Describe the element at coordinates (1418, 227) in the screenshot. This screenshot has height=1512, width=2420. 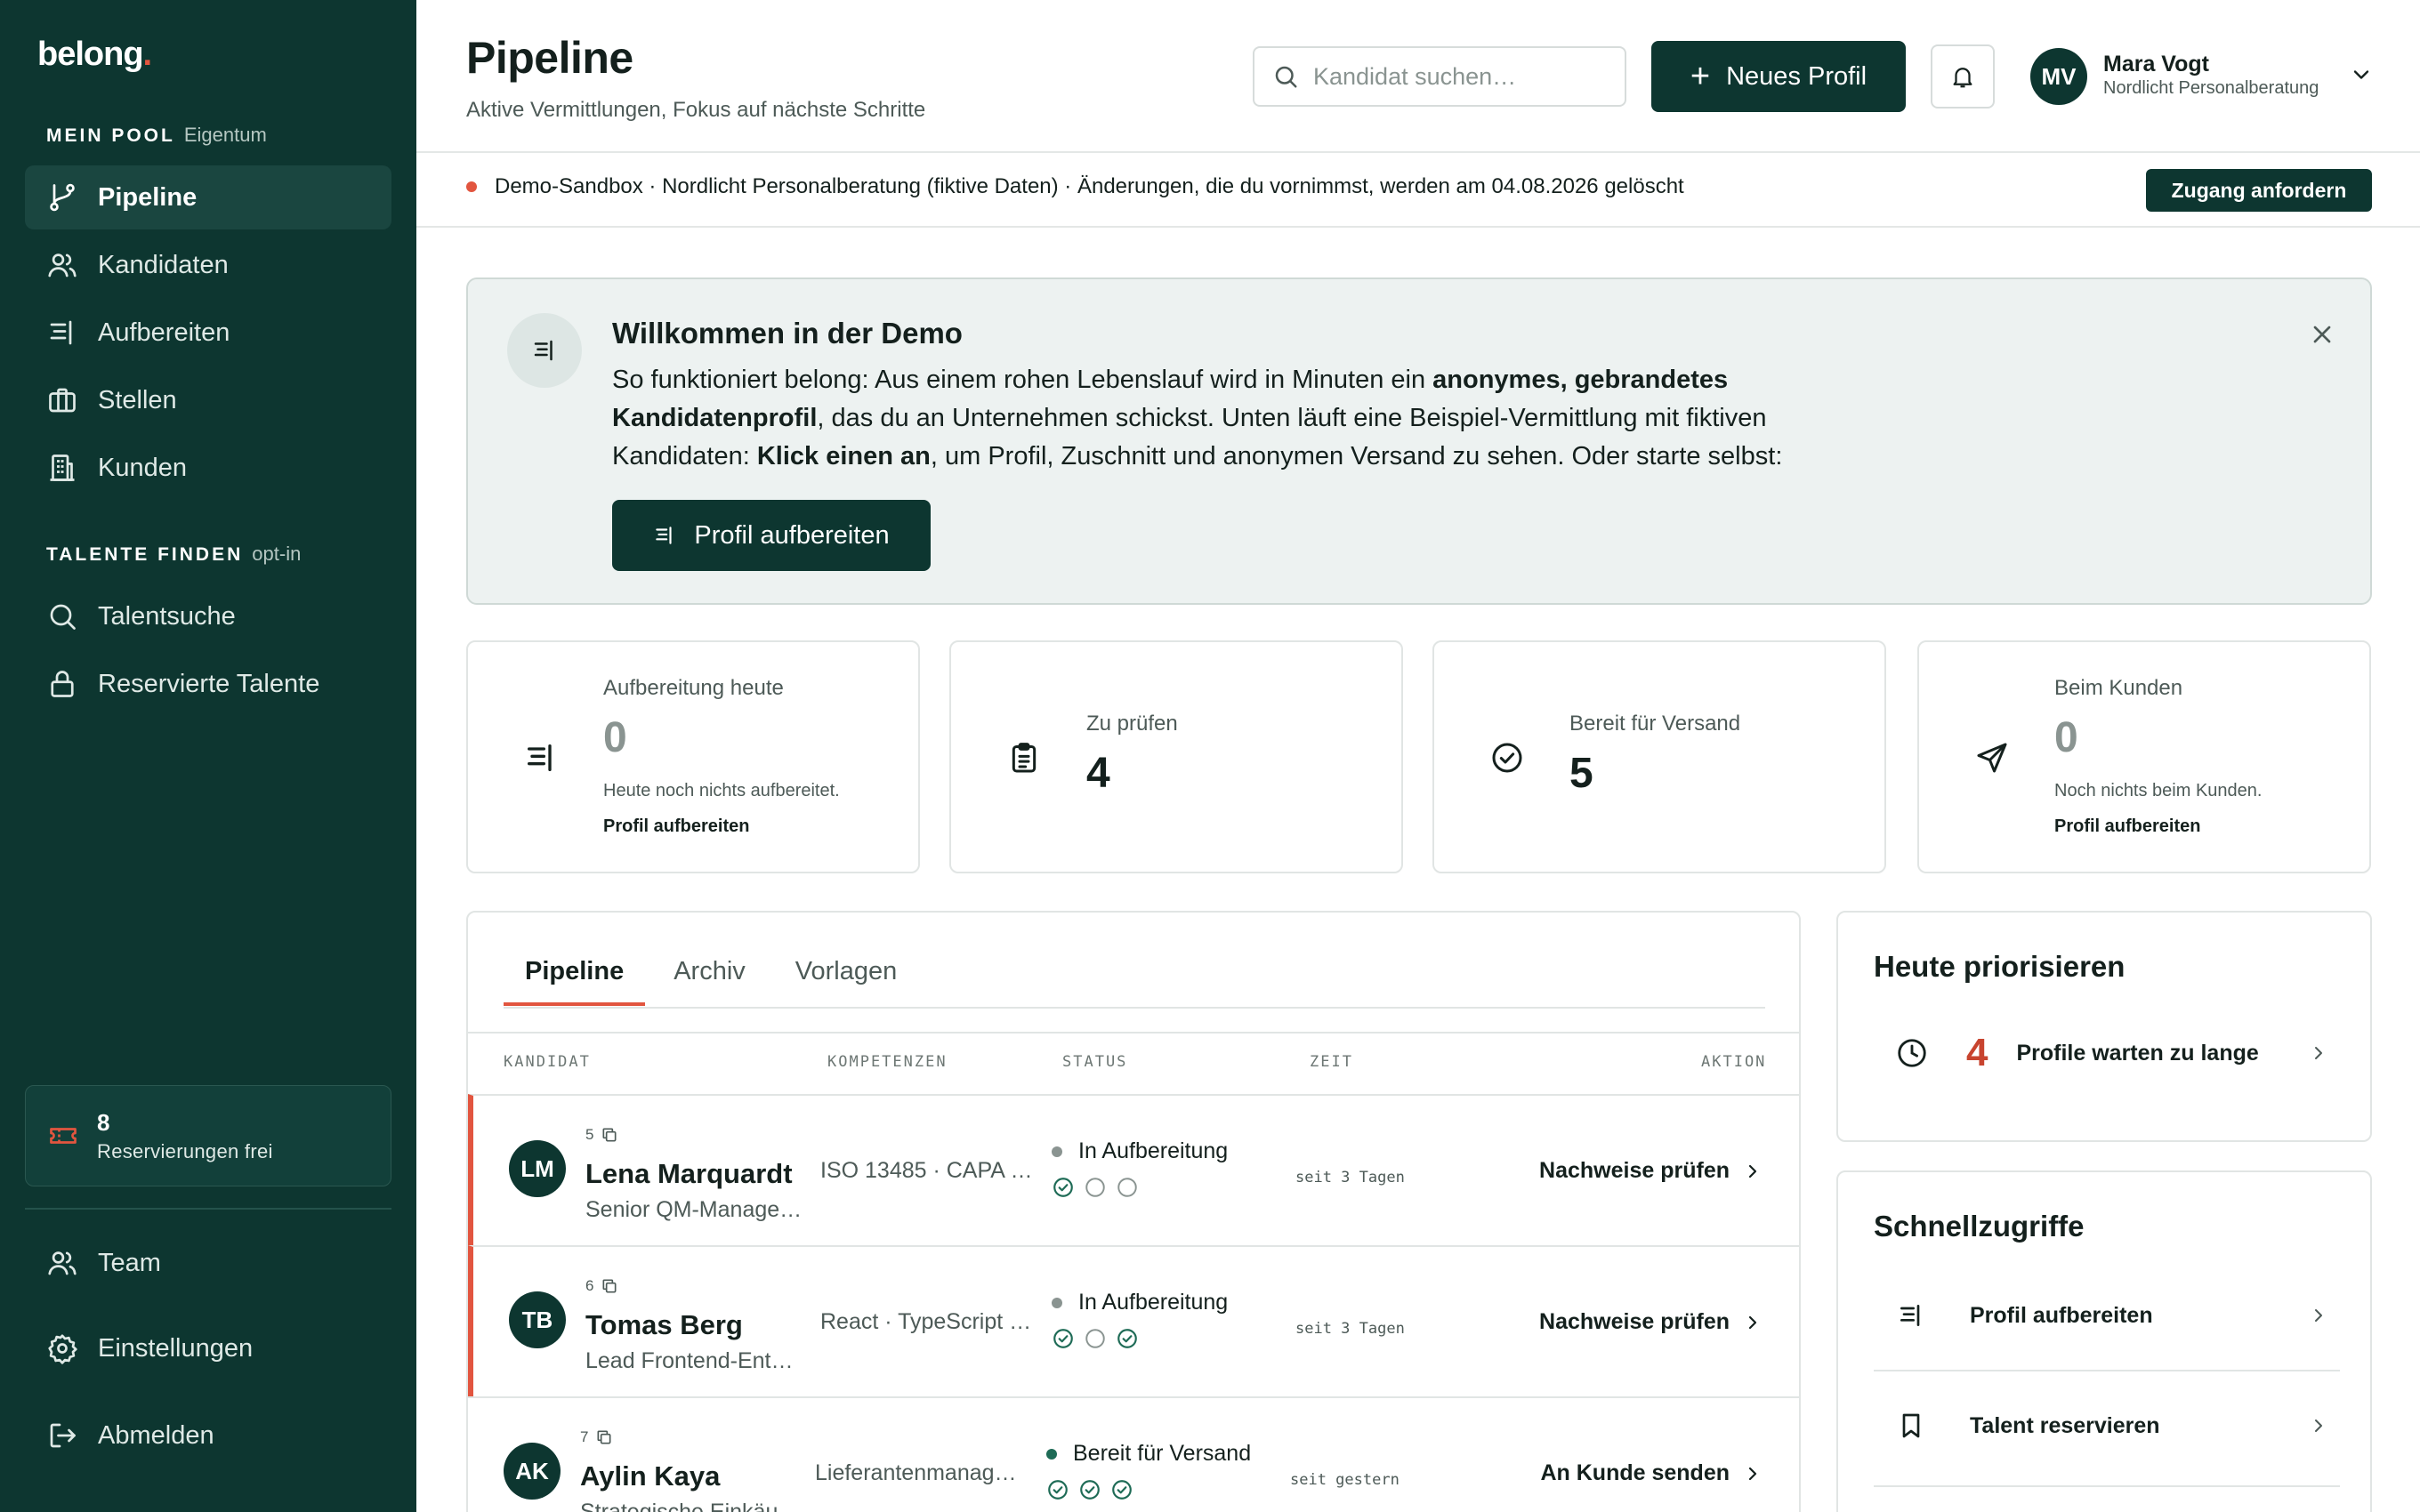
I see `demo-divider` at that location.